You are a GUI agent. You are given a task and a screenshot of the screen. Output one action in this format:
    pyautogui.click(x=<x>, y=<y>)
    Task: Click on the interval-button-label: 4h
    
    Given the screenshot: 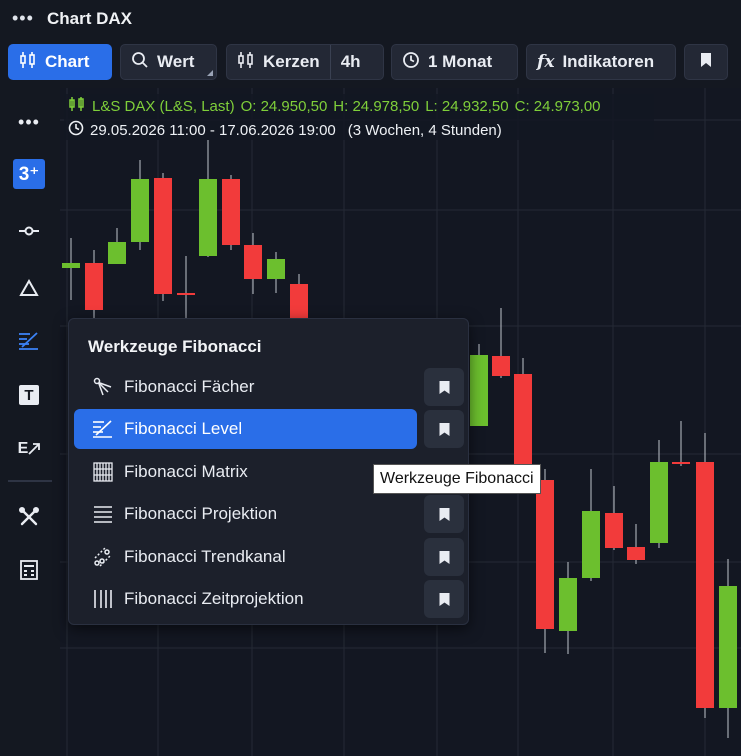 What is the action you would take?
    pyautogui.click(x=350, y=61)
    